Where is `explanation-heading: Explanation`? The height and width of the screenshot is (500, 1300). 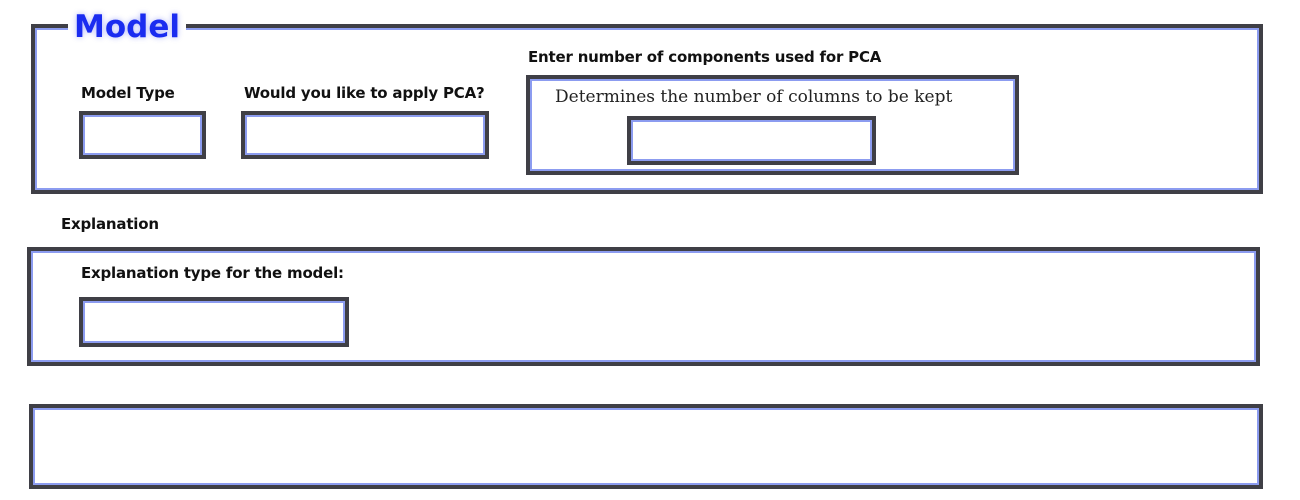
explanation-heading: Explanation is located at coordinates (110, 224).